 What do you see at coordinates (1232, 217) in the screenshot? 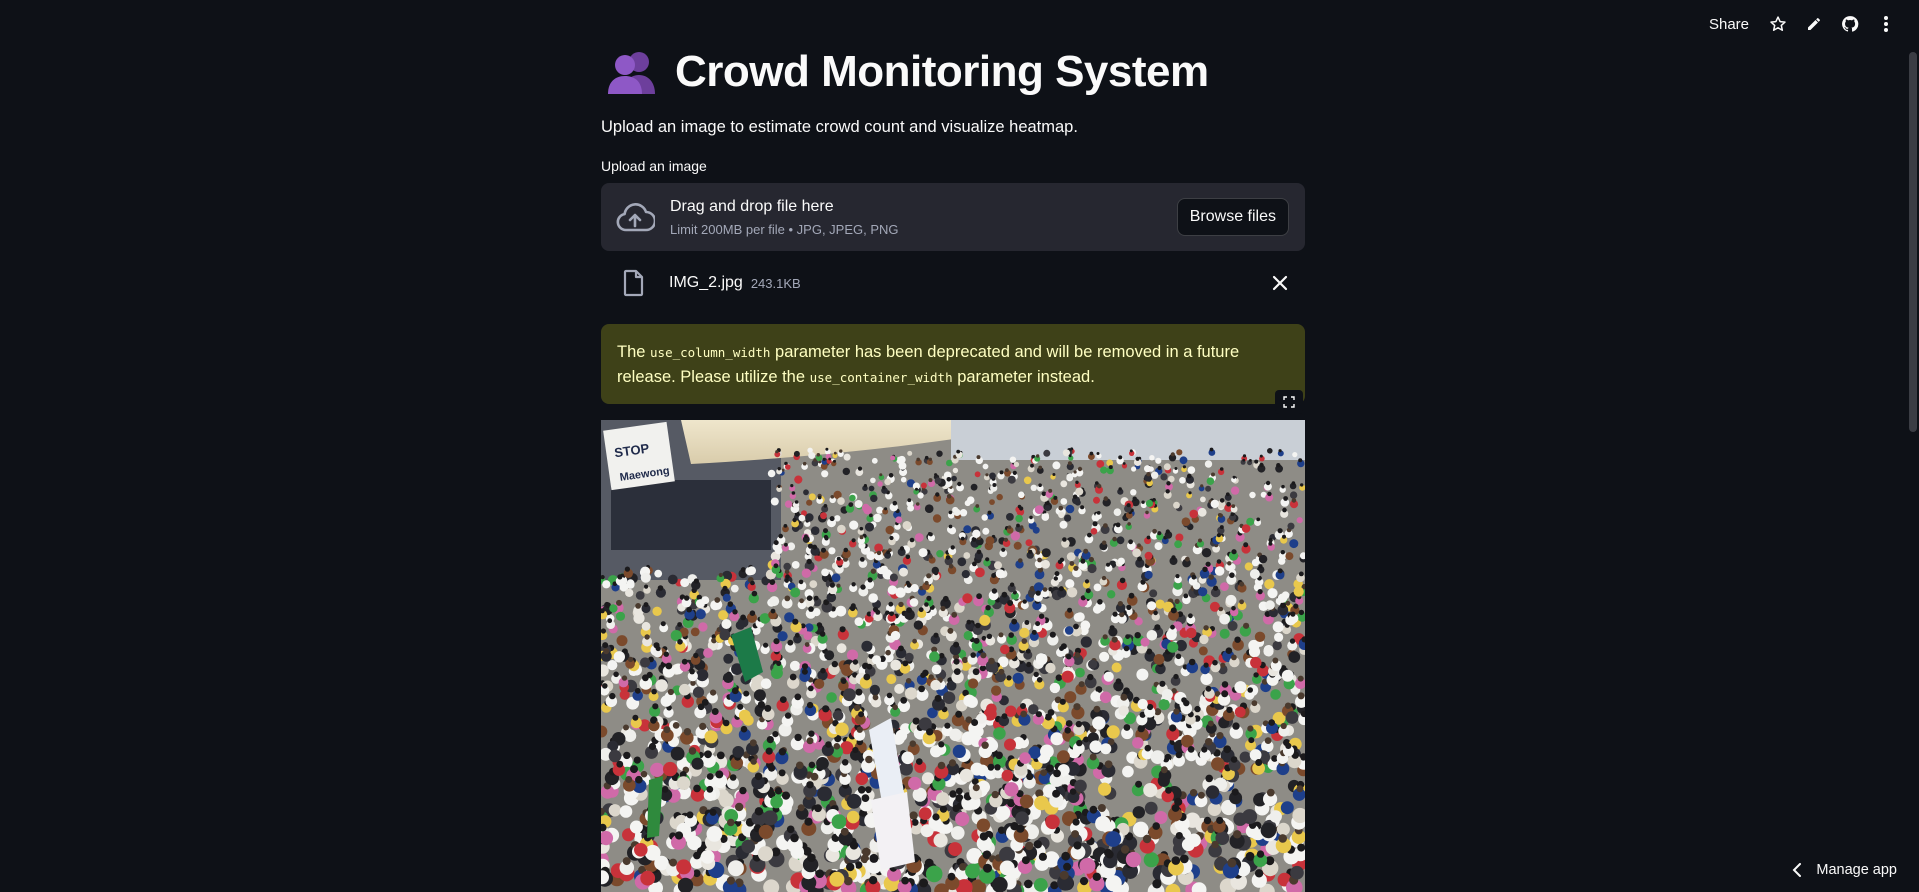
I see `browse-files-button: Browse files` at bounding box center [1232, 217].